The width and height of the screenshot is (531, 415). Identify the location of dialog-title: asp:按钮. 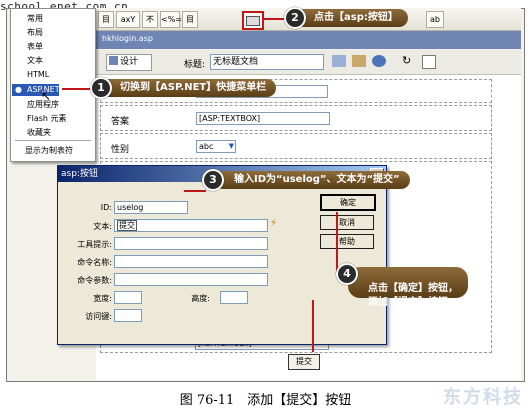
(79, 174).